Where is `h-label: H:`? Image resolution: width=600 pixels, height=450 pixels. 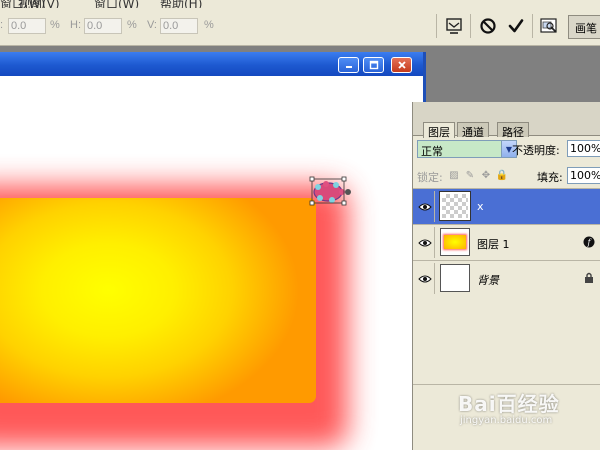 h-label: H: is located at coordinates (75, 25).